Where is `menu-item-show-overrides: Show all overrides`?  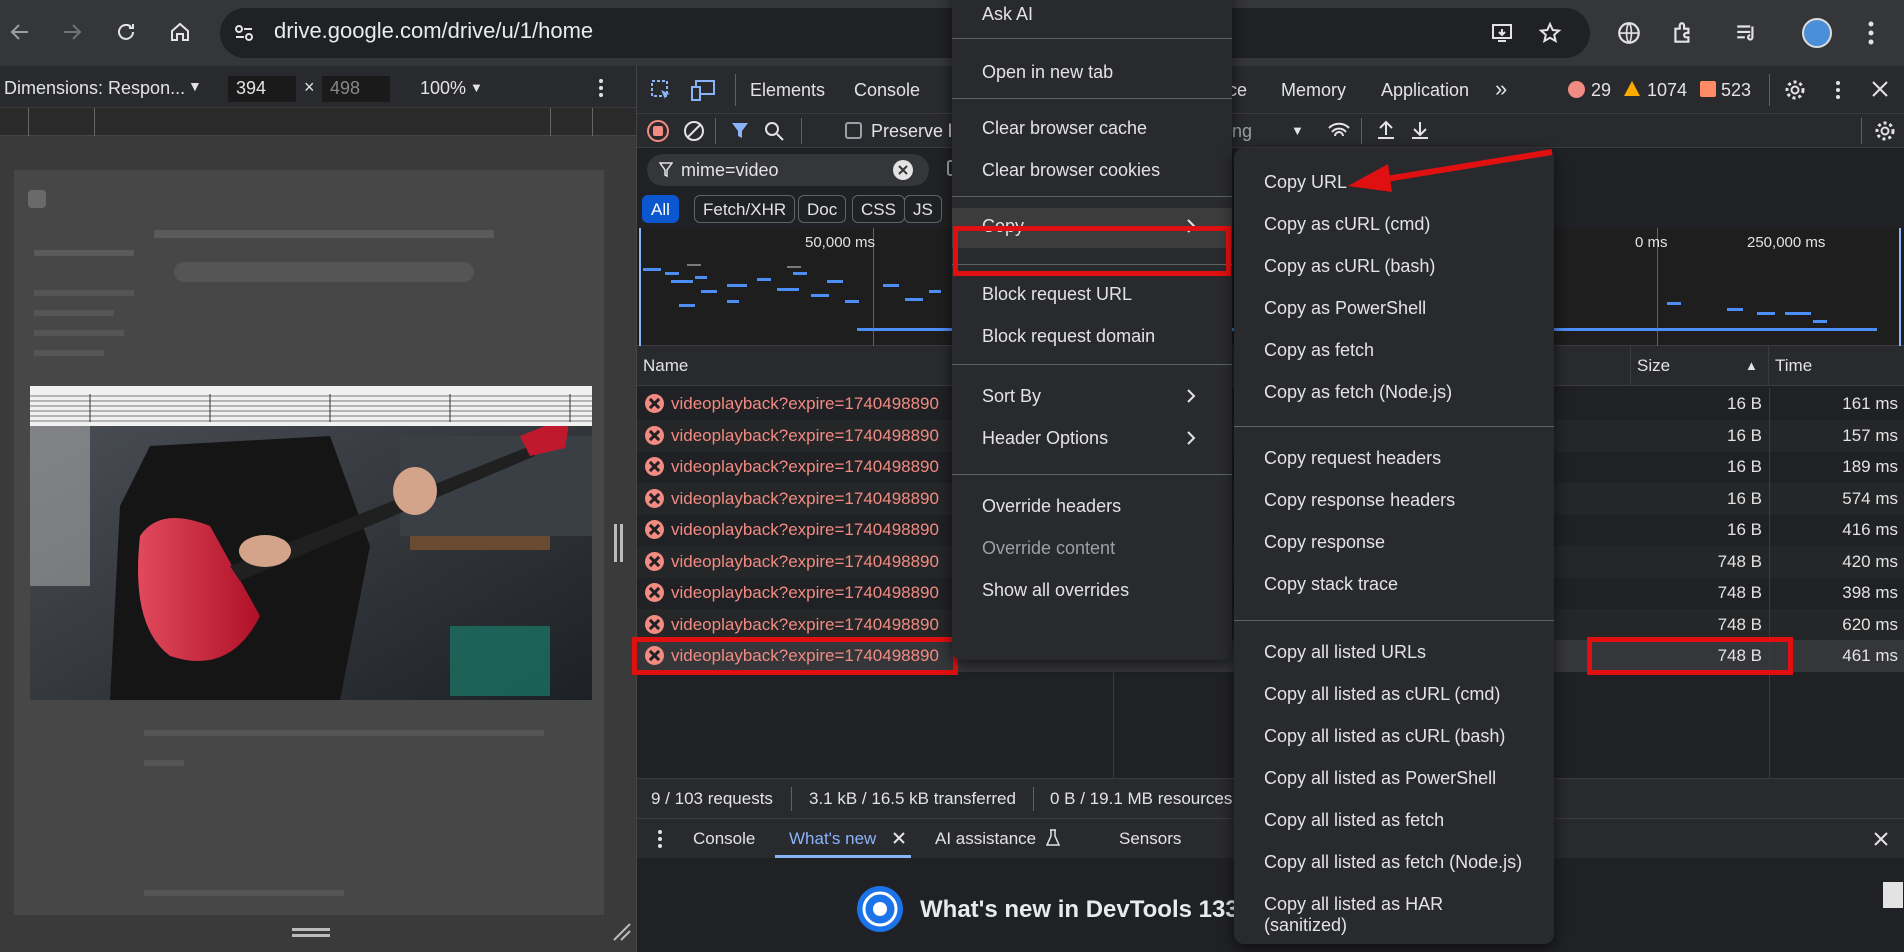
menu-item-show-overrides: Show all overrides is located at coordinates (1092, 592).